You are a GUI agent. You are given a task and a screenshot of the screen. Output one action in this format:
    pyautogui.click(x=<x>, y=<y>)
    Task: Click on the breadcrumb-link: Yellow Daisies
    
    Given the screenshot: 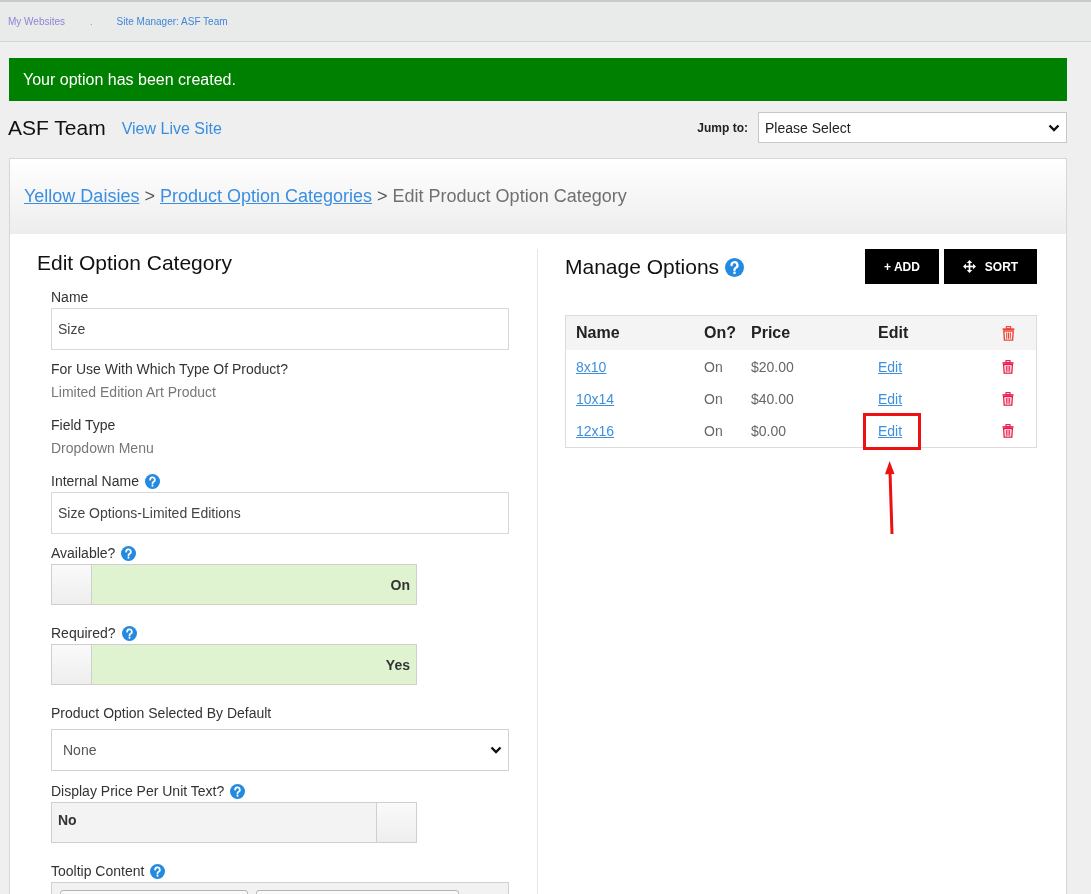 What is the action you would take?
    pyautogui.click(x=82, y=196)
    